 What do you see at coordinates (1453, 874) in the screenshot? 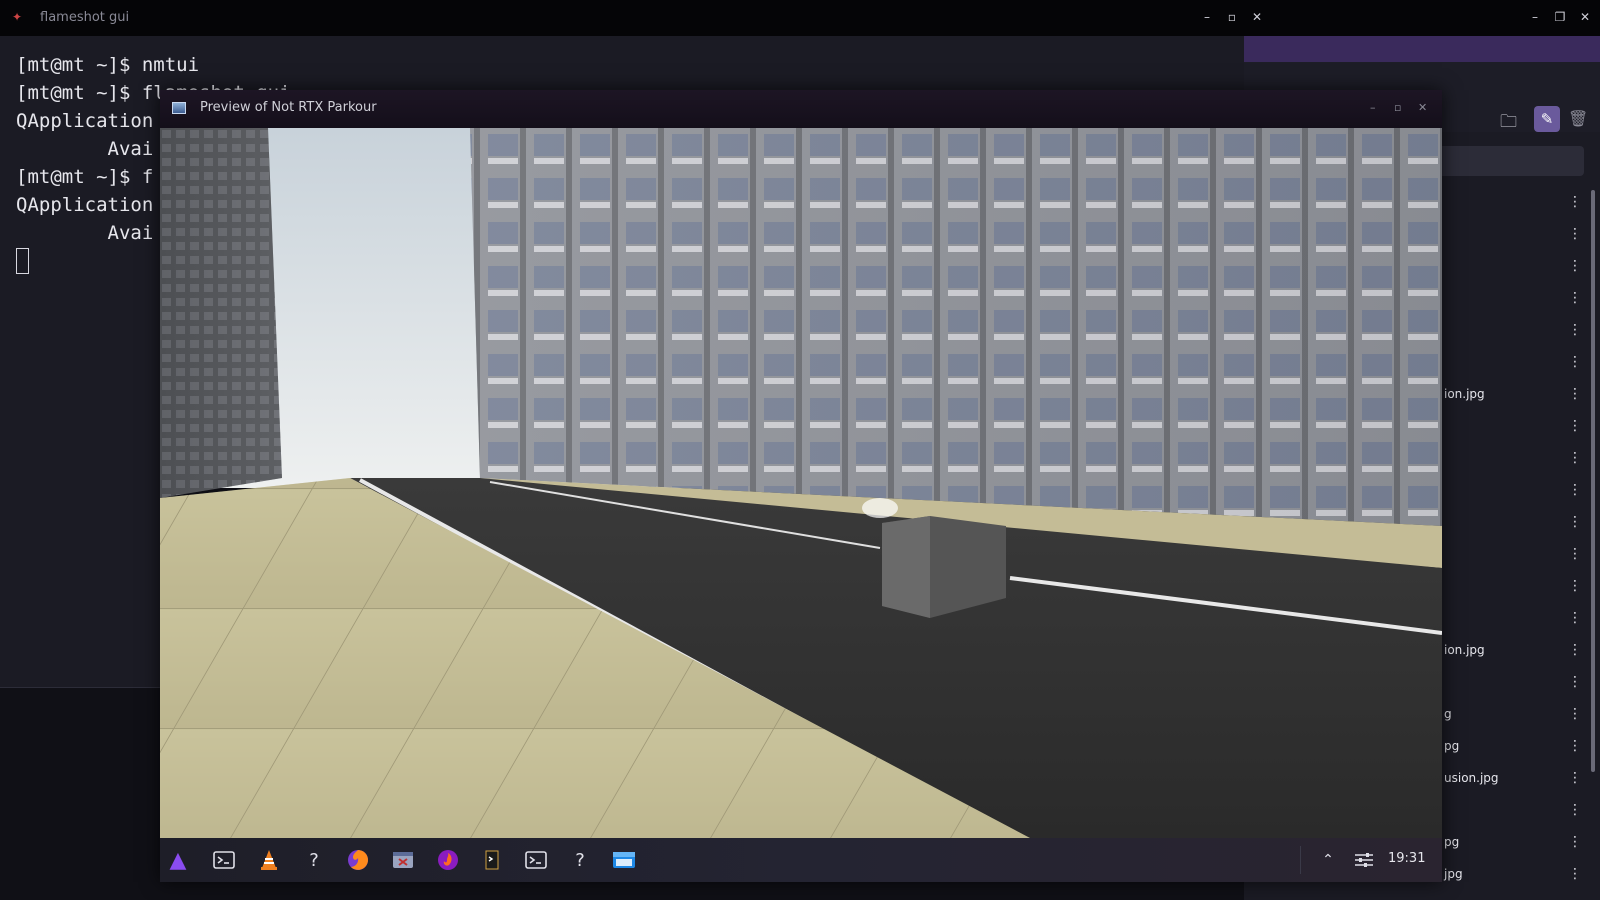
I see `file-row-label: jpg` at bounding box center [1453, 874].